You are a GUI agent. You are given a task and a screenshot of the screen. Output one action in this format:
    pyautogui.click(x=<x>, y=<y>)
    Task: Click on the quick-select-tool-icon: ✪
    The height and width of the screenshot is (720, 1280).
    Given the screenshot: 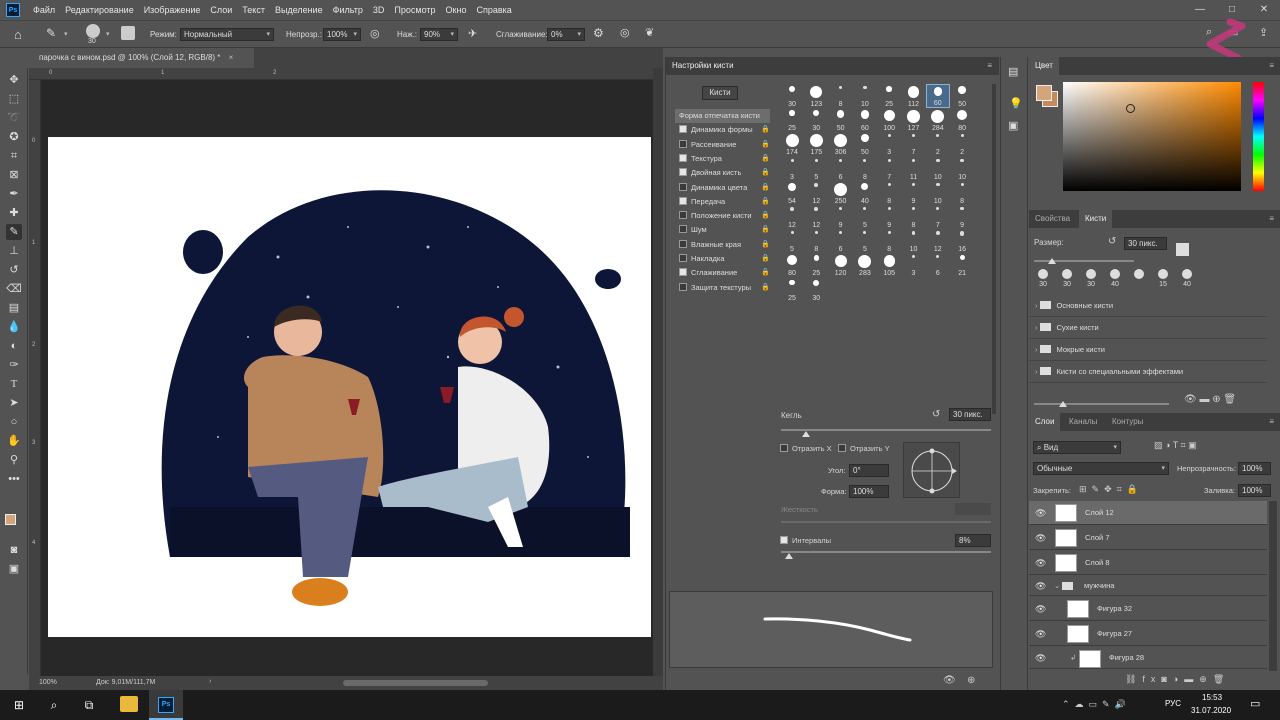 What is the action you would take?
    pyautogui.click(x=14, y=137)
    